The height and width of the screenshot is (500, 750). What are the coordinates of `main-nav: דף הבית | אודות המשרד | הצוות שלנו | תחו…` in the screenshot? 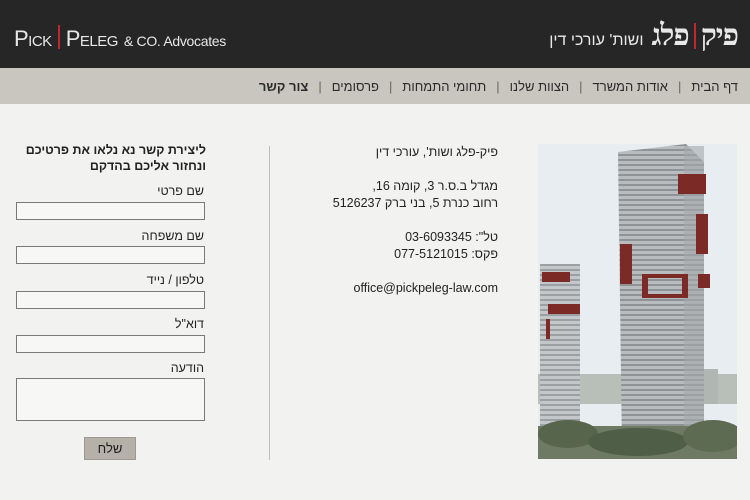 It's located at (375, 86).